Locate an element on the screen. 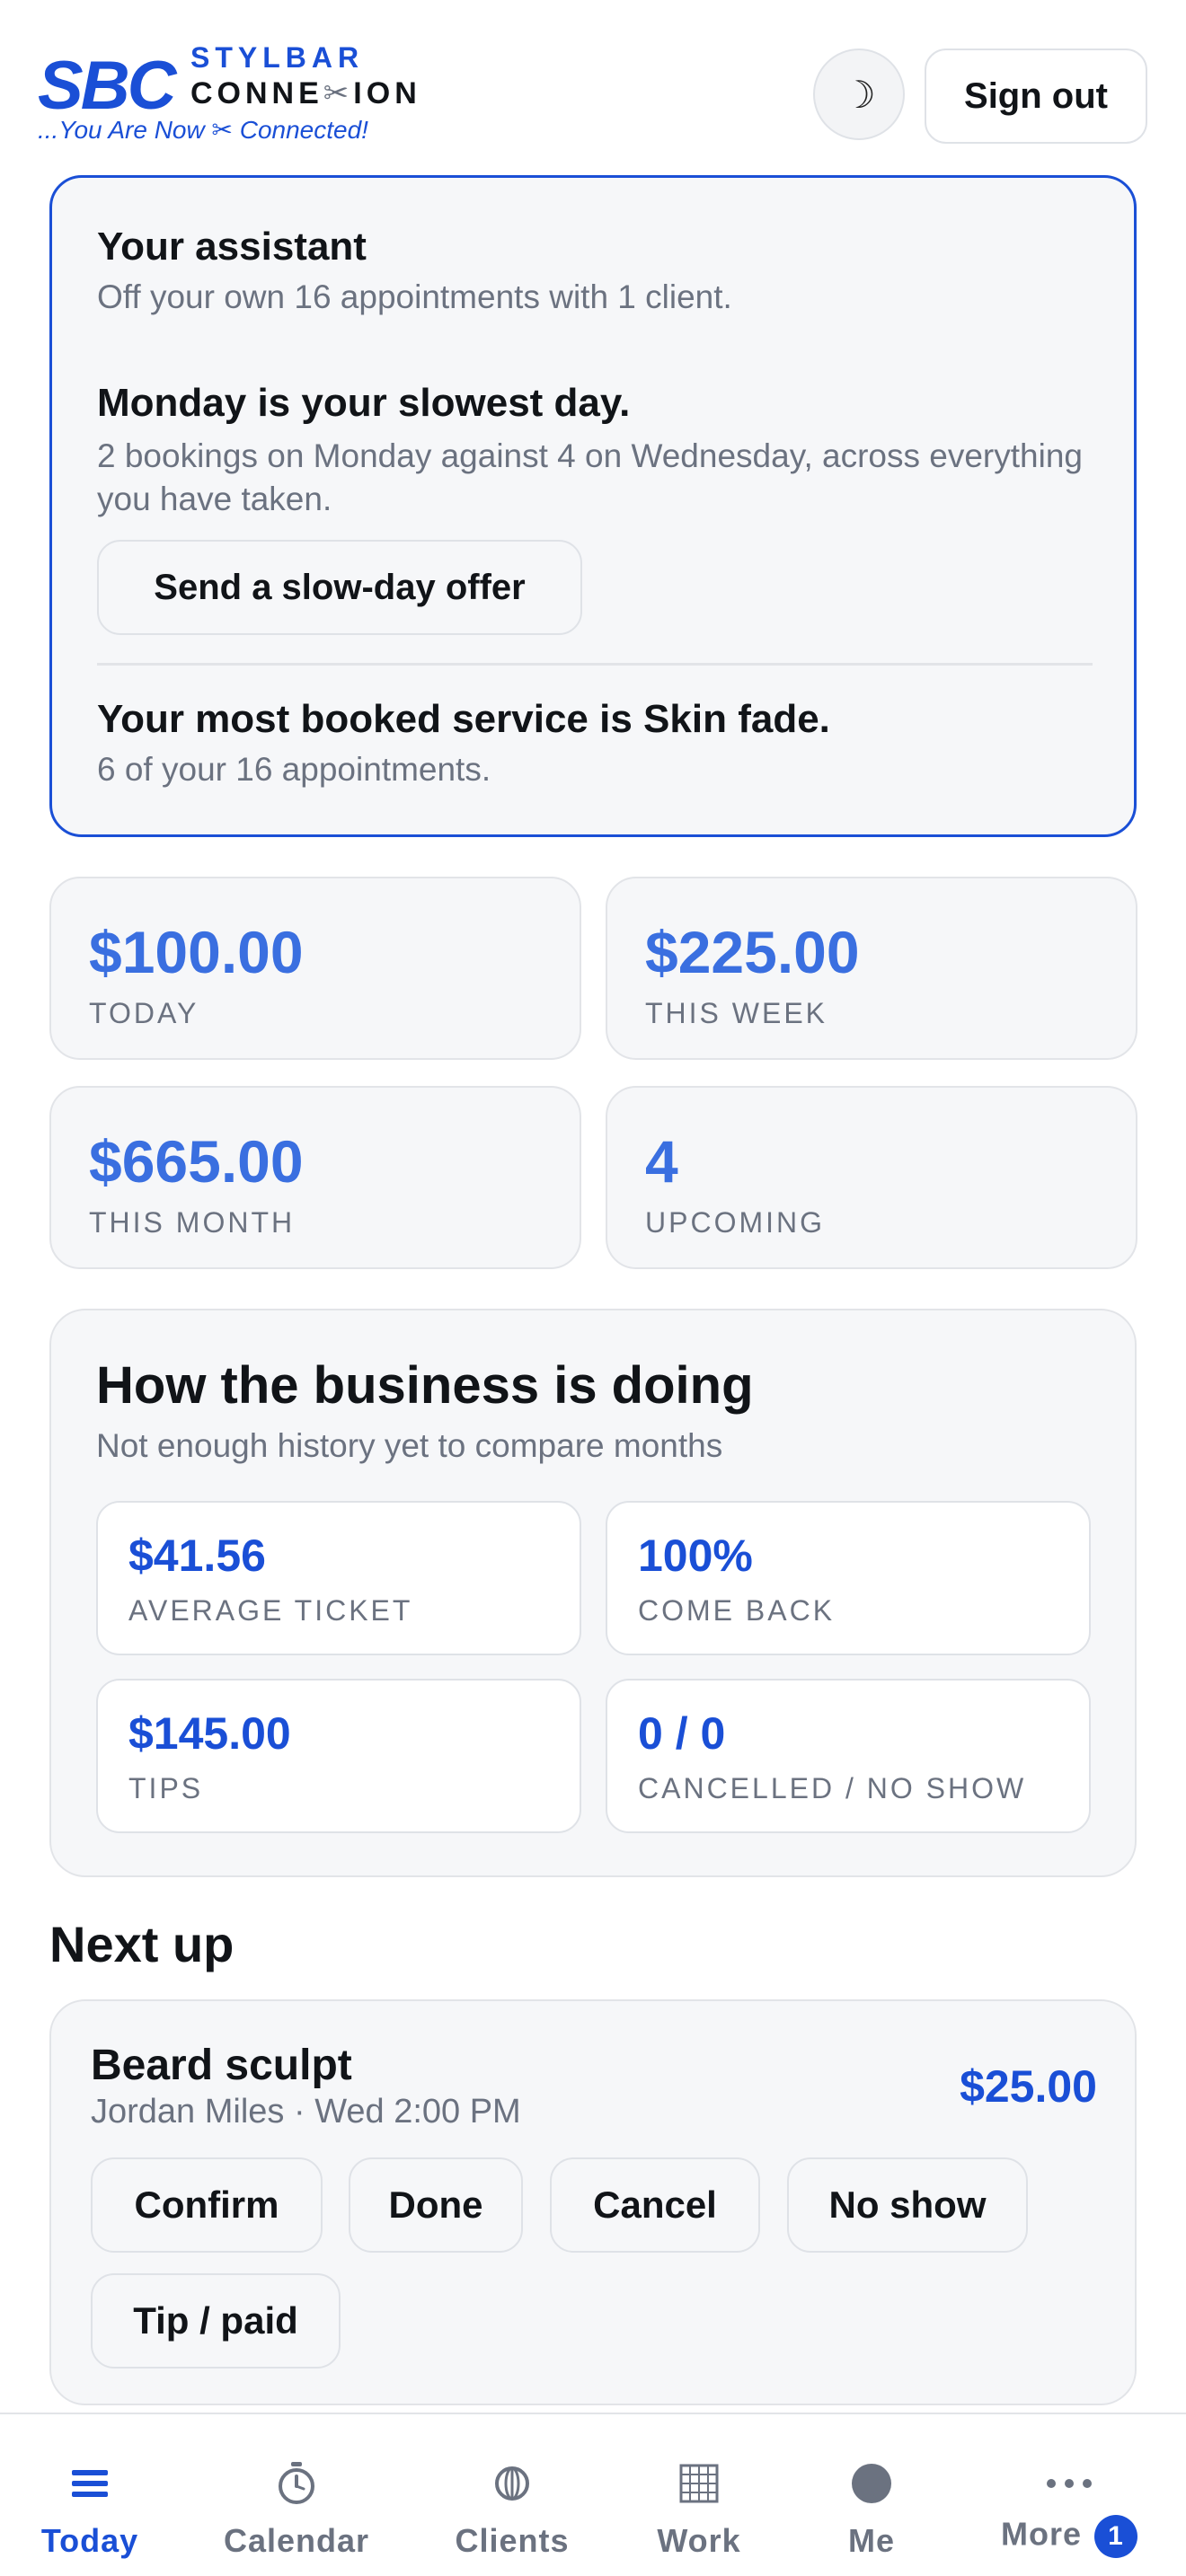 Image resolution: width=1186 pixels, height=2576 pixels. stat-this-week: $225.00 THIS WEEK is located at coordinates (871, 968).